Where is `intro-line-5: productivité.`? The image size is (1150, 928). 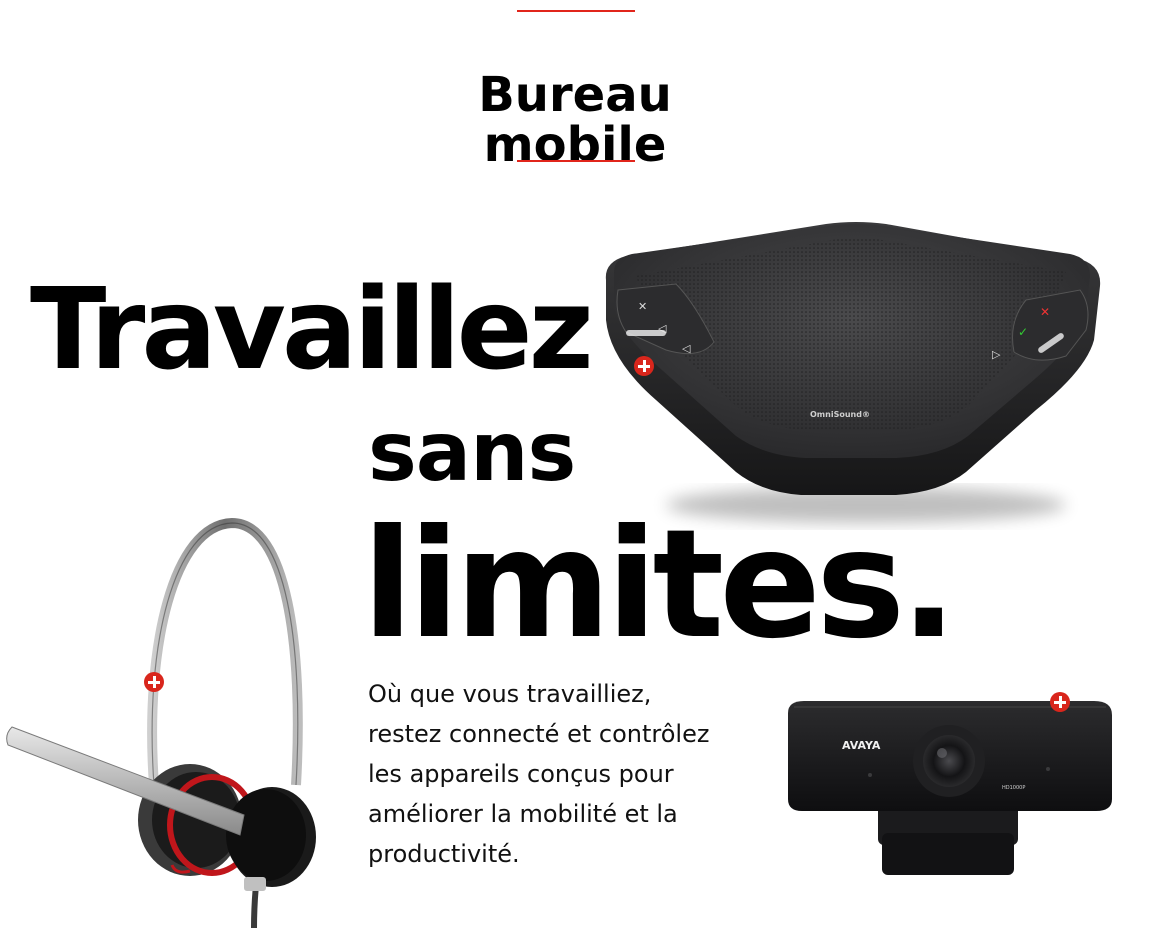
intro-line-5: productivité. is located at coordinates (444, 854).